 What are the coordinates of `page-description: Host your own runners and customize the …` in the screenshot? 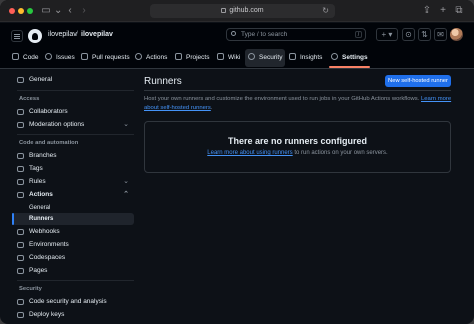 It's located at (298, 103).